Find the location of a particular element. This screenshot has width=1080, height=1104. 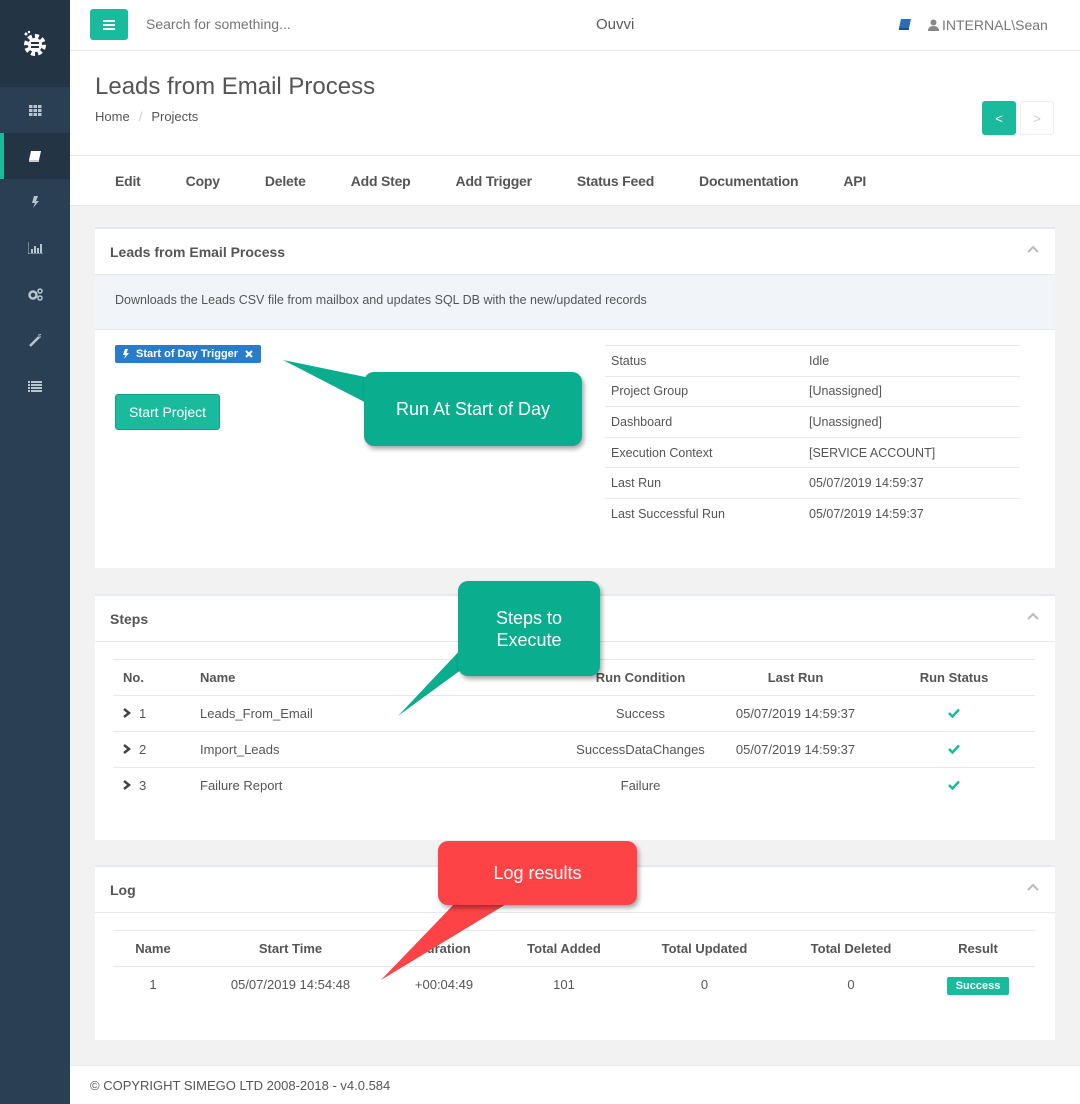

bar-chart-icon is located at coordinates (35, 248).